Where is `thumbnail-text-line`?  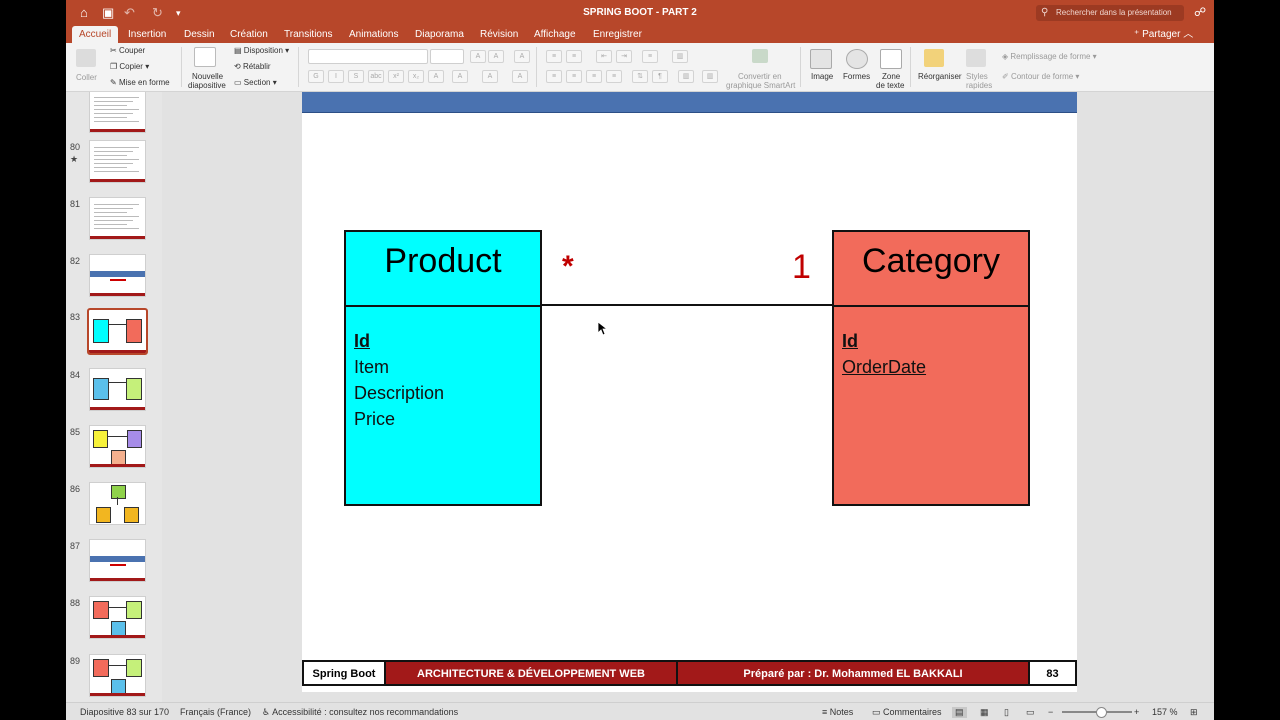
thumbnail-text-line is located at coordinates (110, 117).